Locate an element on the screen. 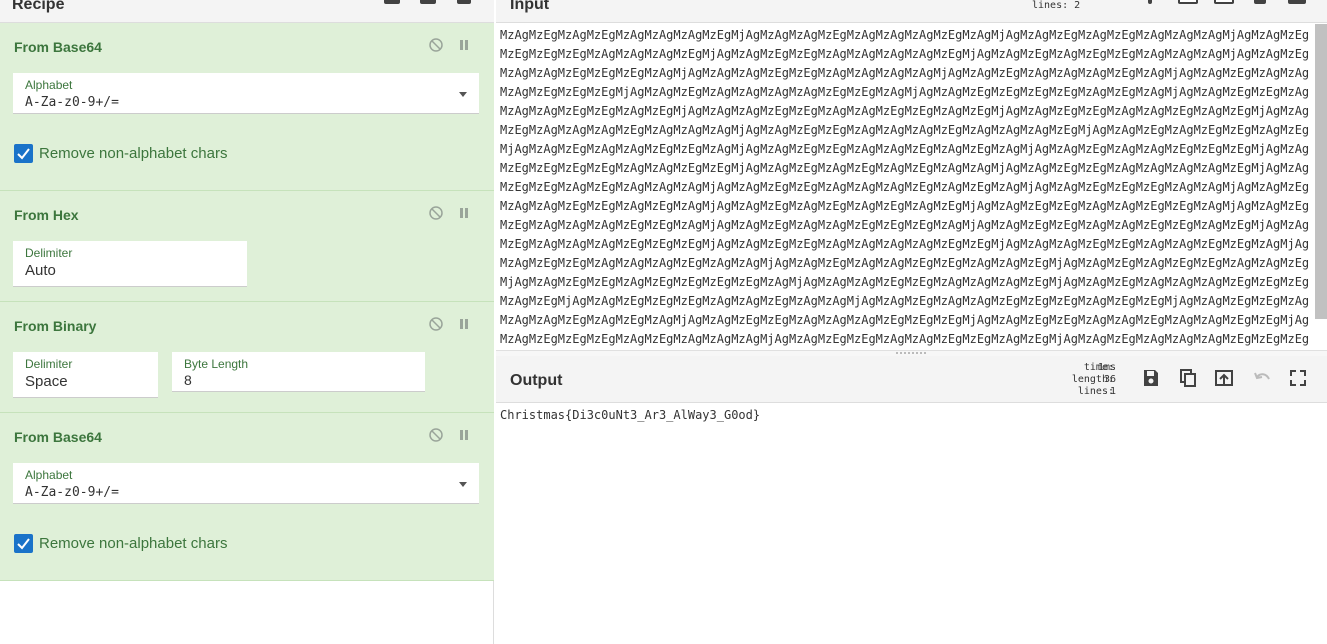 The height and width of the screenshot is (644, 1327). clear-recipe-icon is located at coordinates (464, 2).